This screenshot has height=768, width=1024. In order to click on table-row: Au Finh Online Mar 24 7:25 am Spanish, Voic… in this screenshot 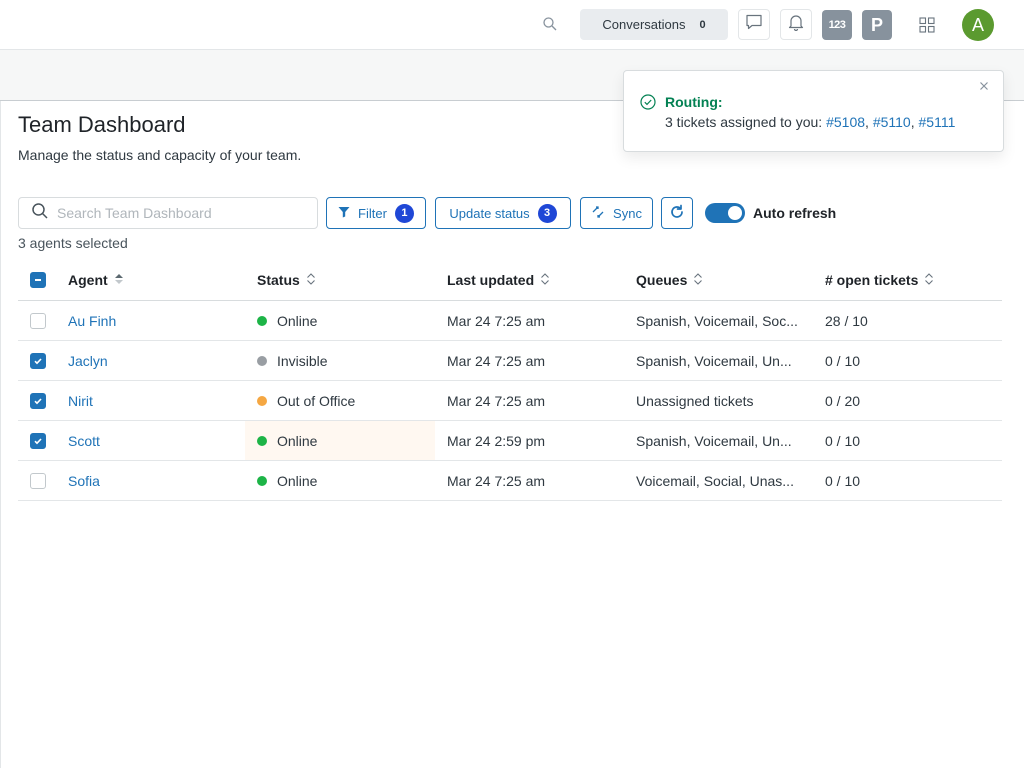, I will do `click(510, 321)`.